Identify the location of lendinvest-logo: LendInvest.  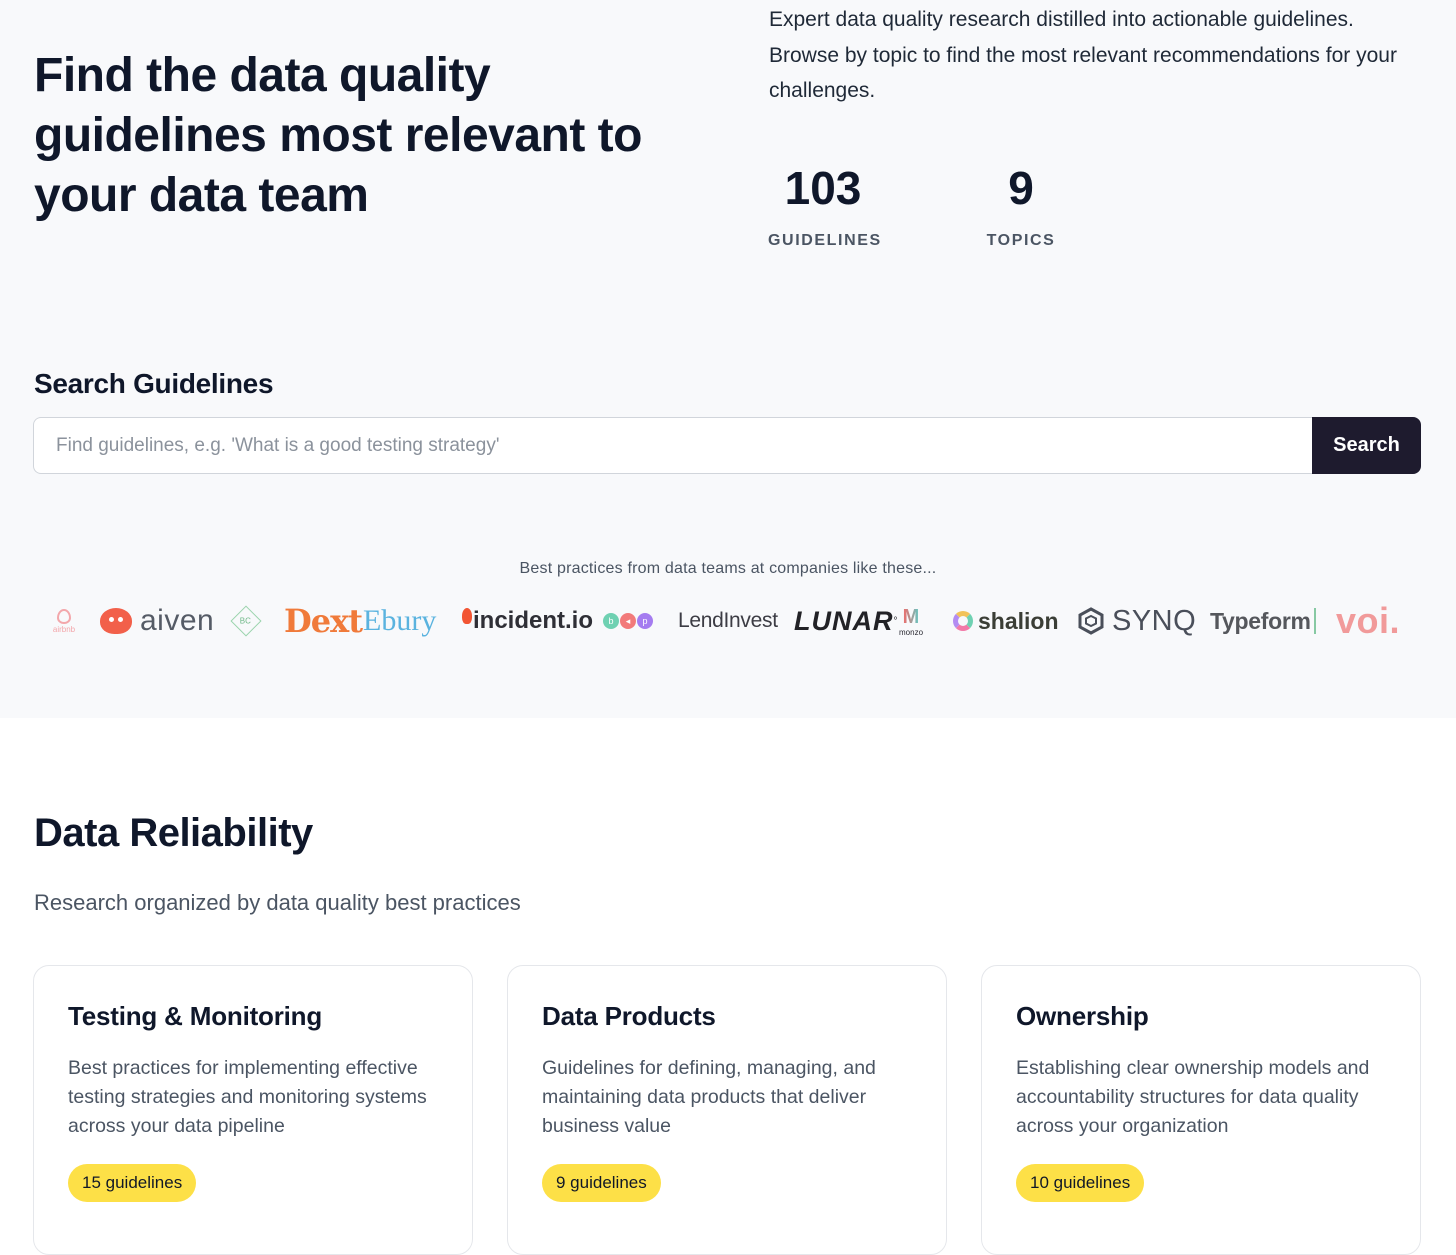
(728, 620).